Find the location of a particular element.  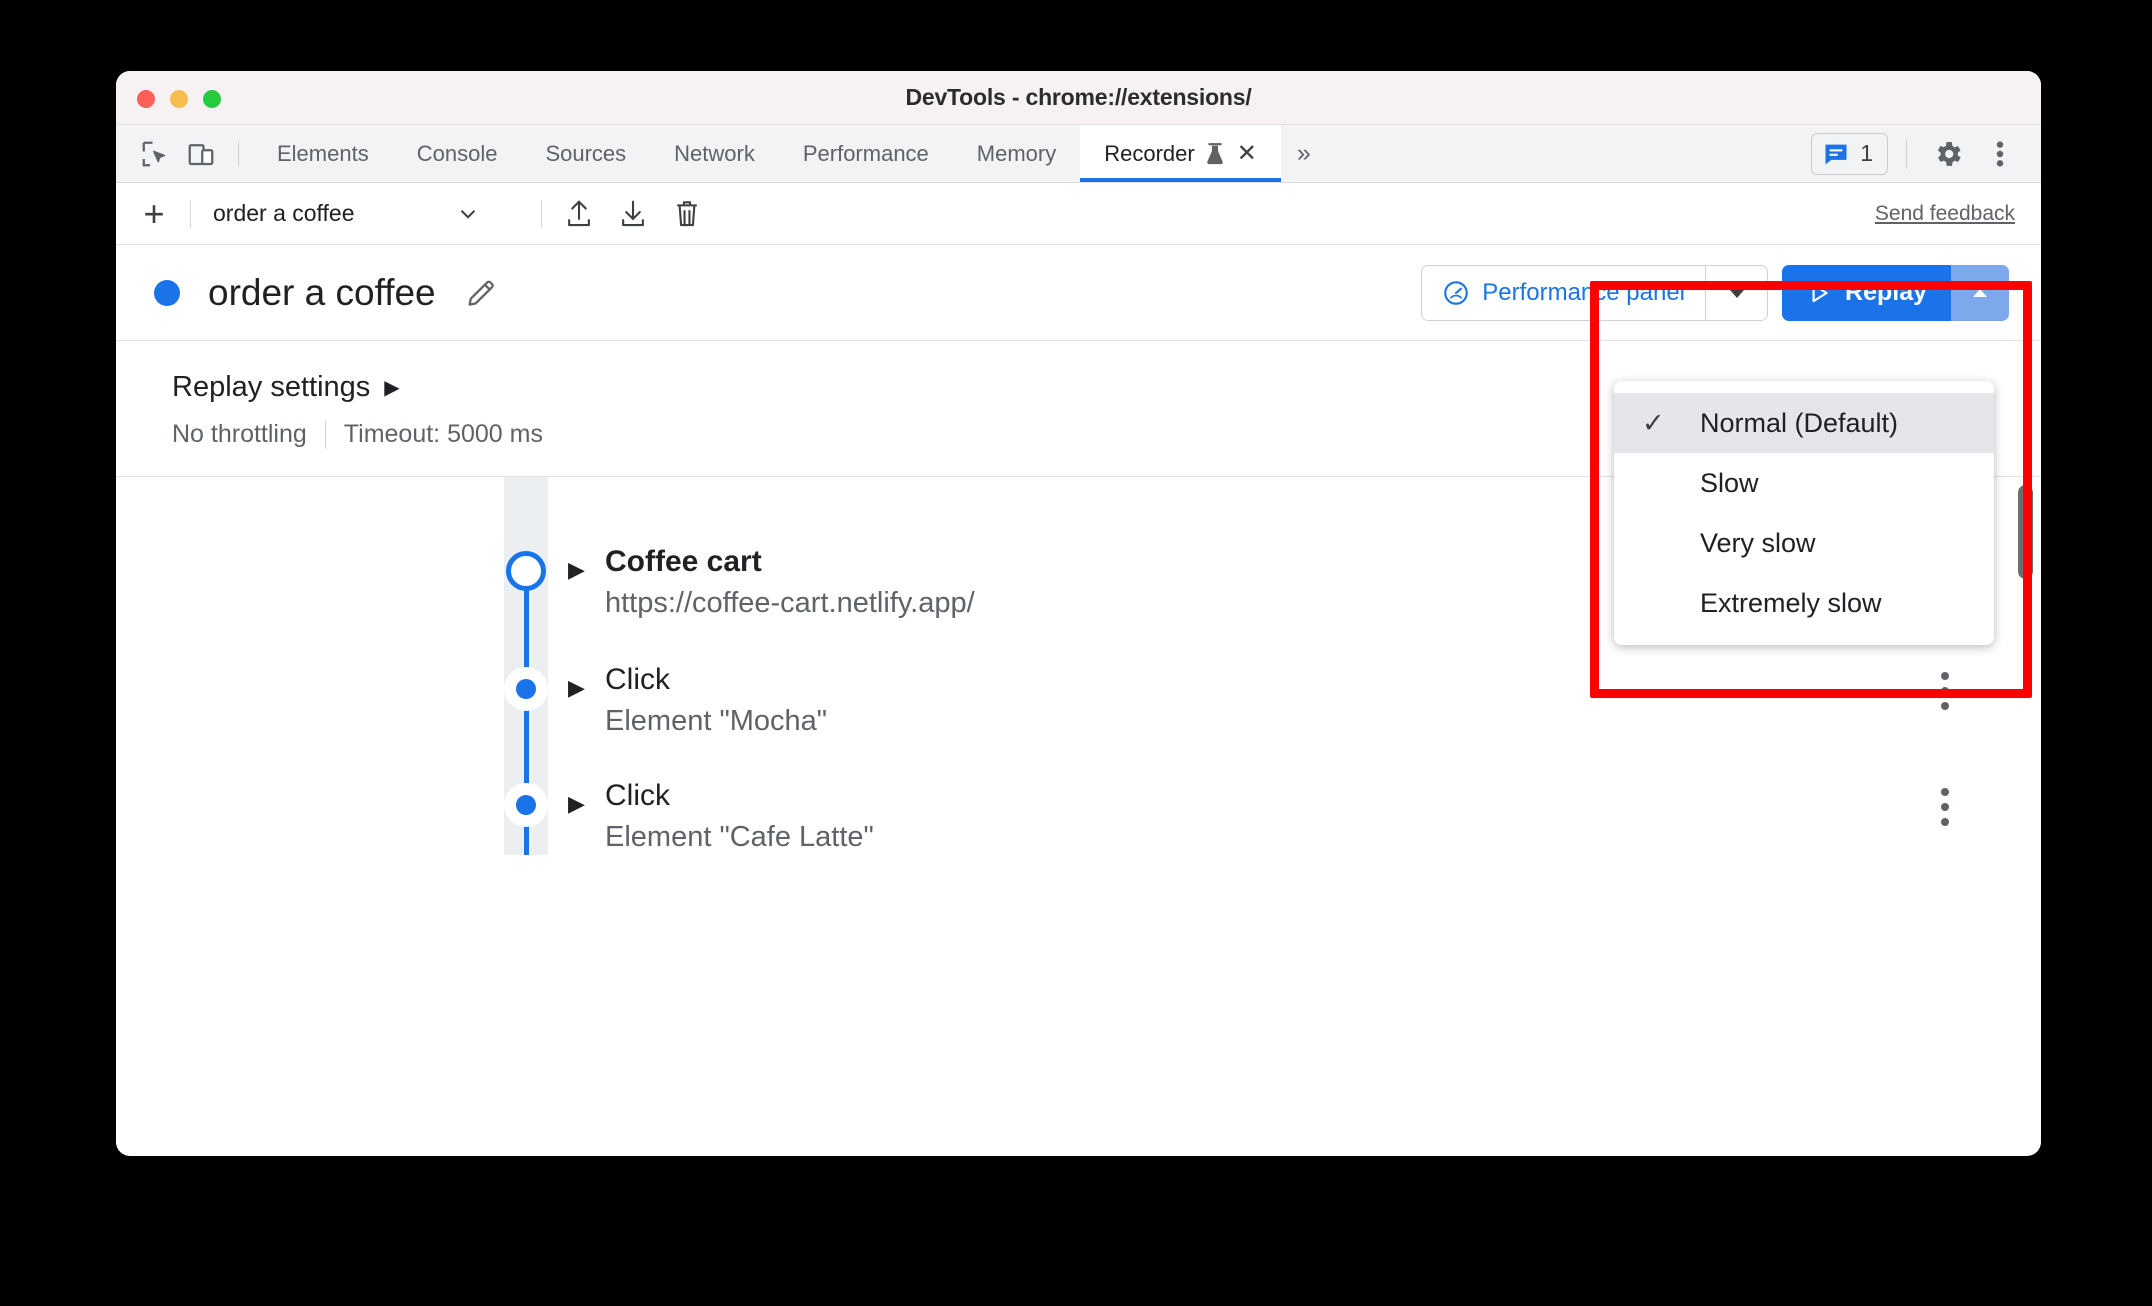

tab-label: Memory is located at coordinates (1016, 153).